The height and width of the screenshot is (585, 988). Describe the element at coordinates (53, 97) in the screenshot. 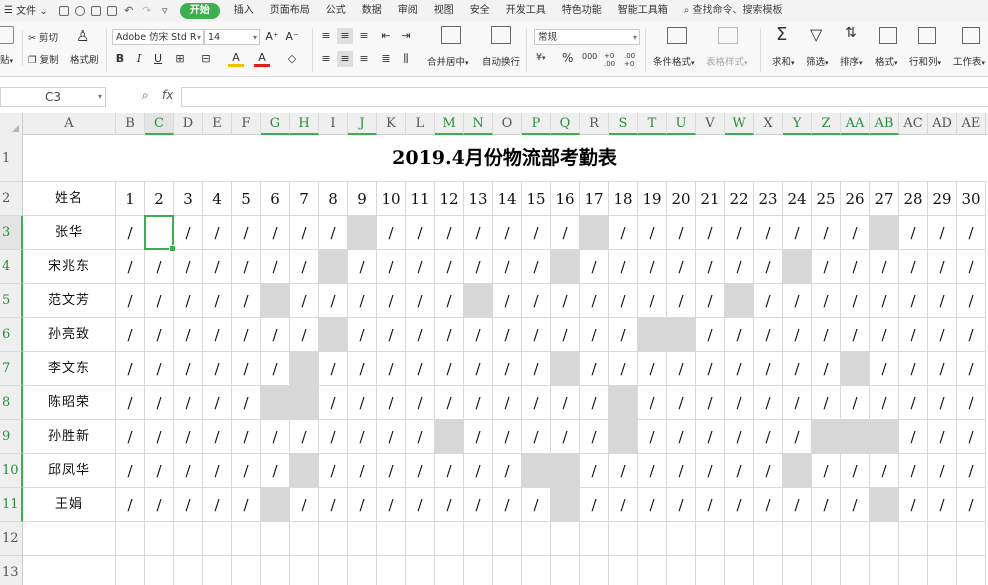

I see `name-box: C3 ▾` at that location.